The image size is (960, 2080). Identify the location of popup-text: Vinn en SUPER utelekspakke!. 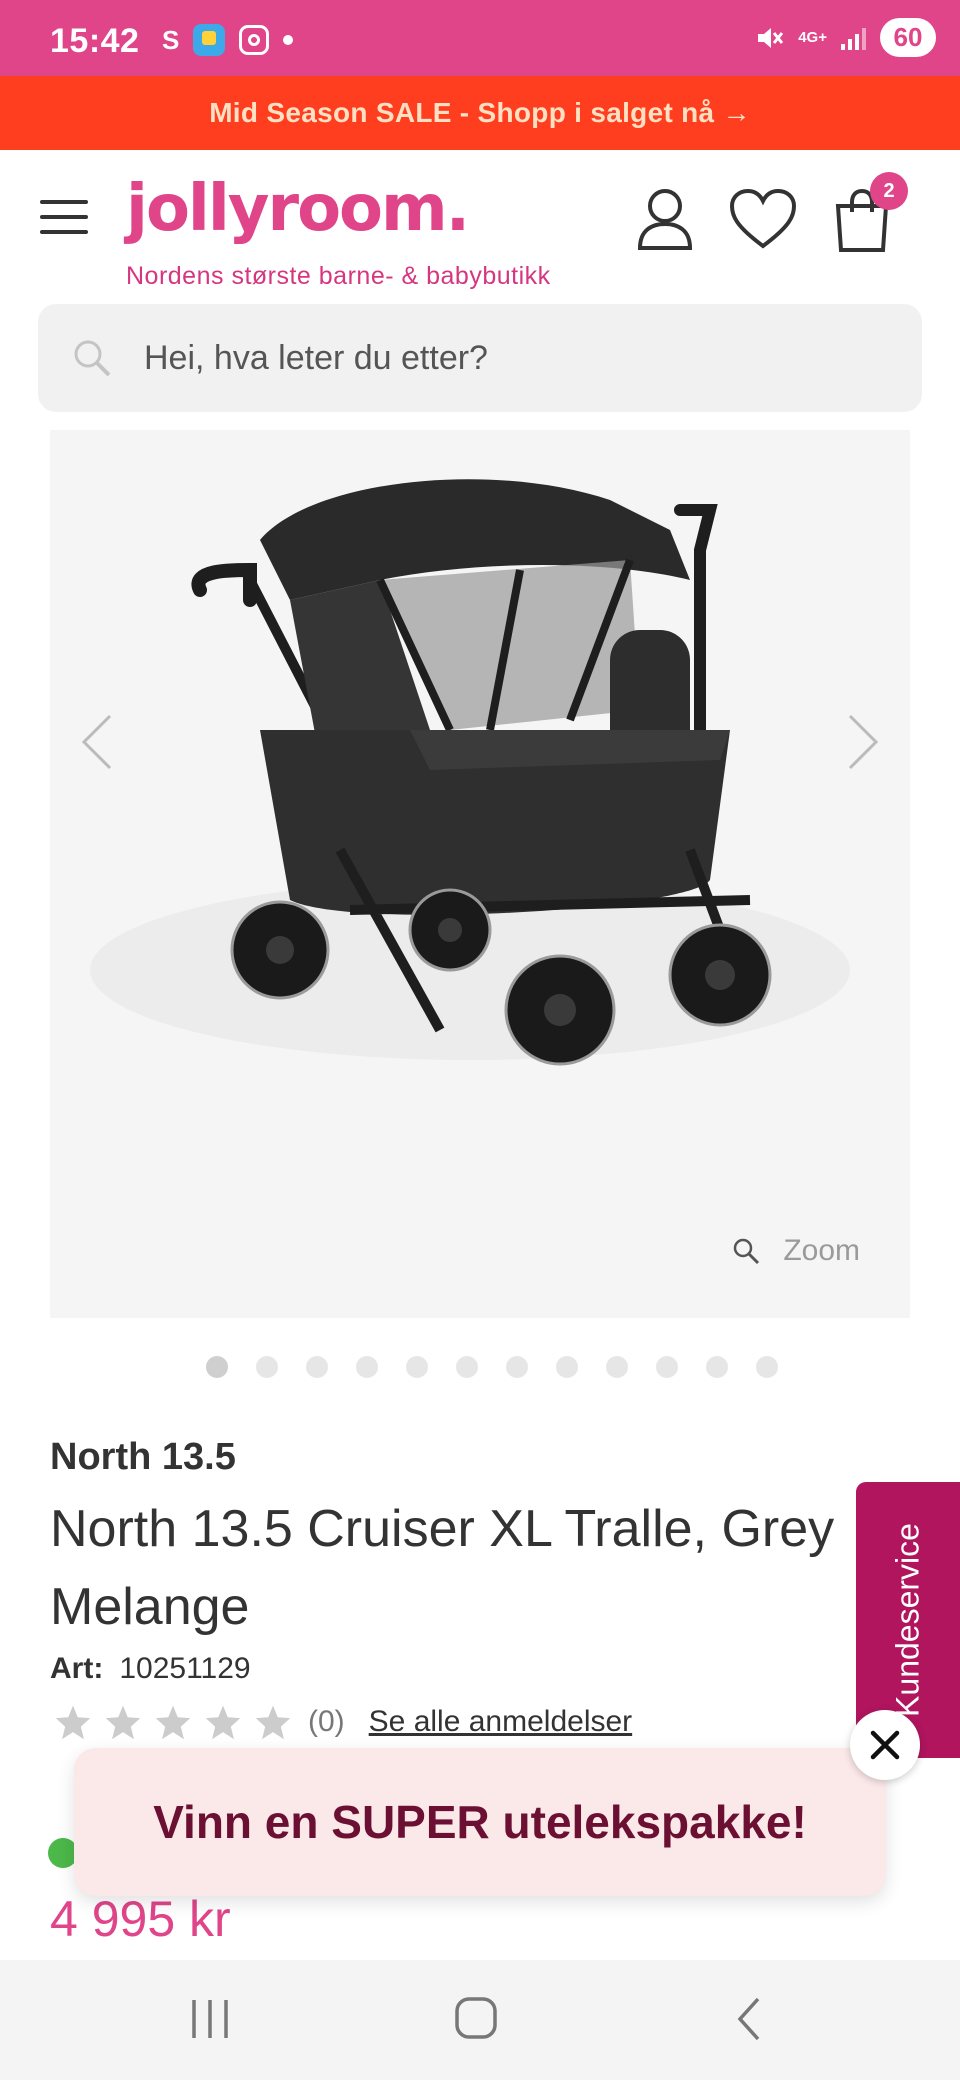
(480, 1822).